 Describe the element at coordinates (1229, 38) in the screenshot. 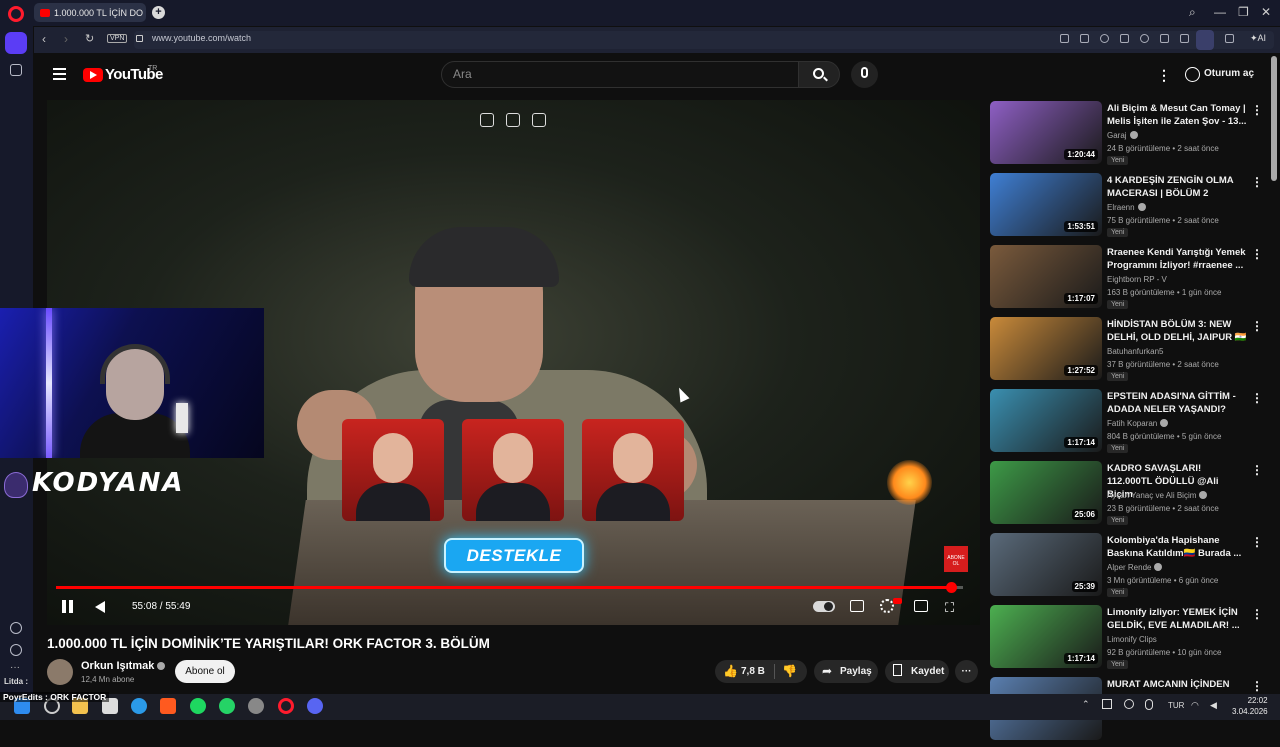

I see `extensions-icon` at that location.